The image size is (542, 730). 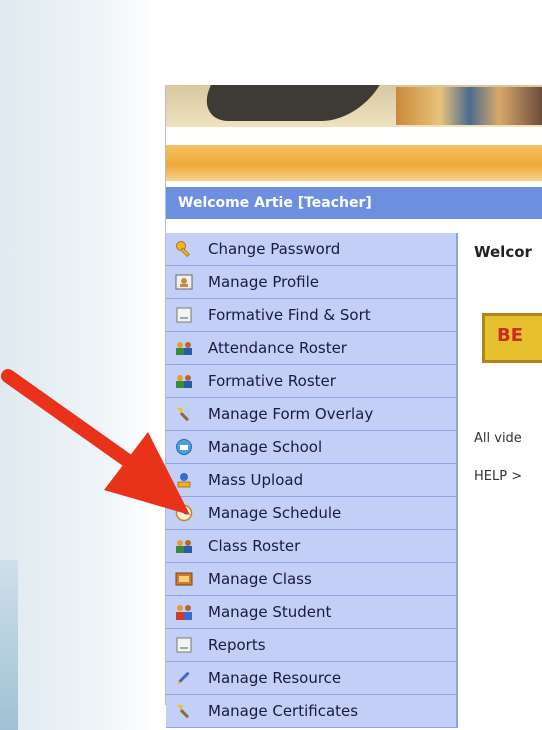 I want to click on sidebar-item-label: Formative Find & Sort, so click(x=289, y=315).